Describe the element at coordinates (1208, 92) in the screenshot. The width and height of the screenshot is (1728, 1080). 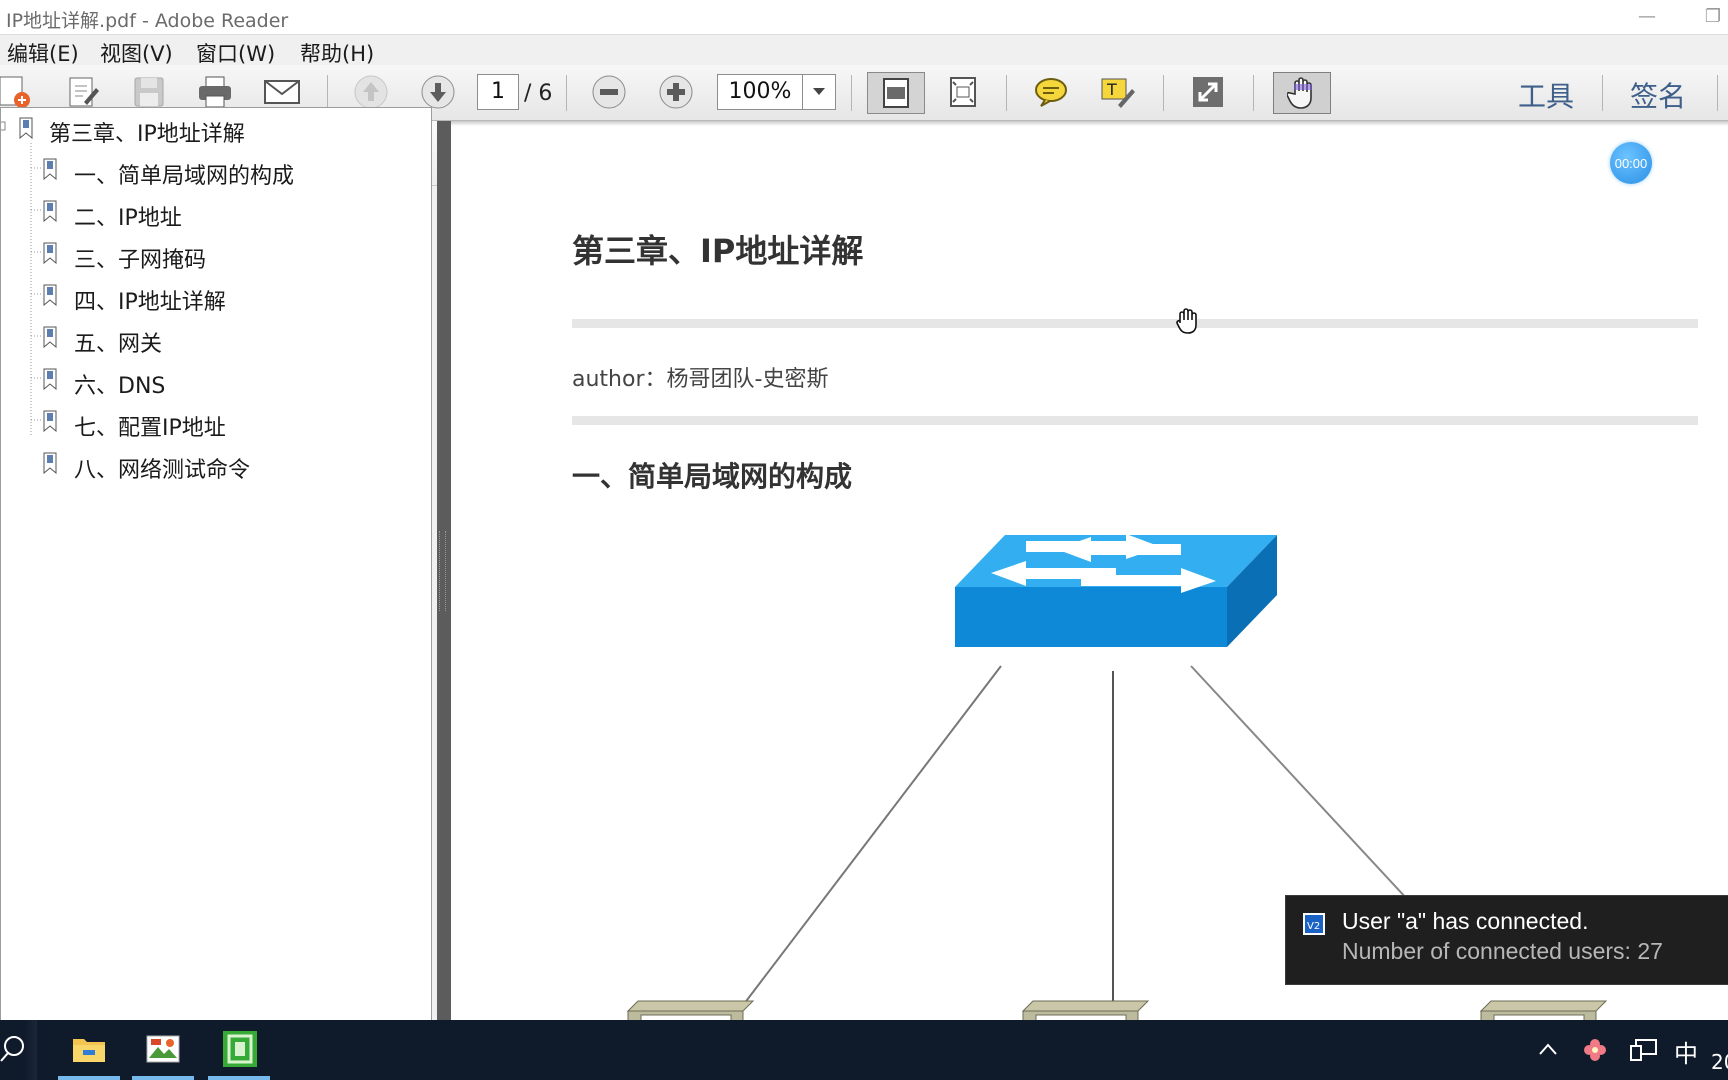
I see `full-screen-icon` at that location.